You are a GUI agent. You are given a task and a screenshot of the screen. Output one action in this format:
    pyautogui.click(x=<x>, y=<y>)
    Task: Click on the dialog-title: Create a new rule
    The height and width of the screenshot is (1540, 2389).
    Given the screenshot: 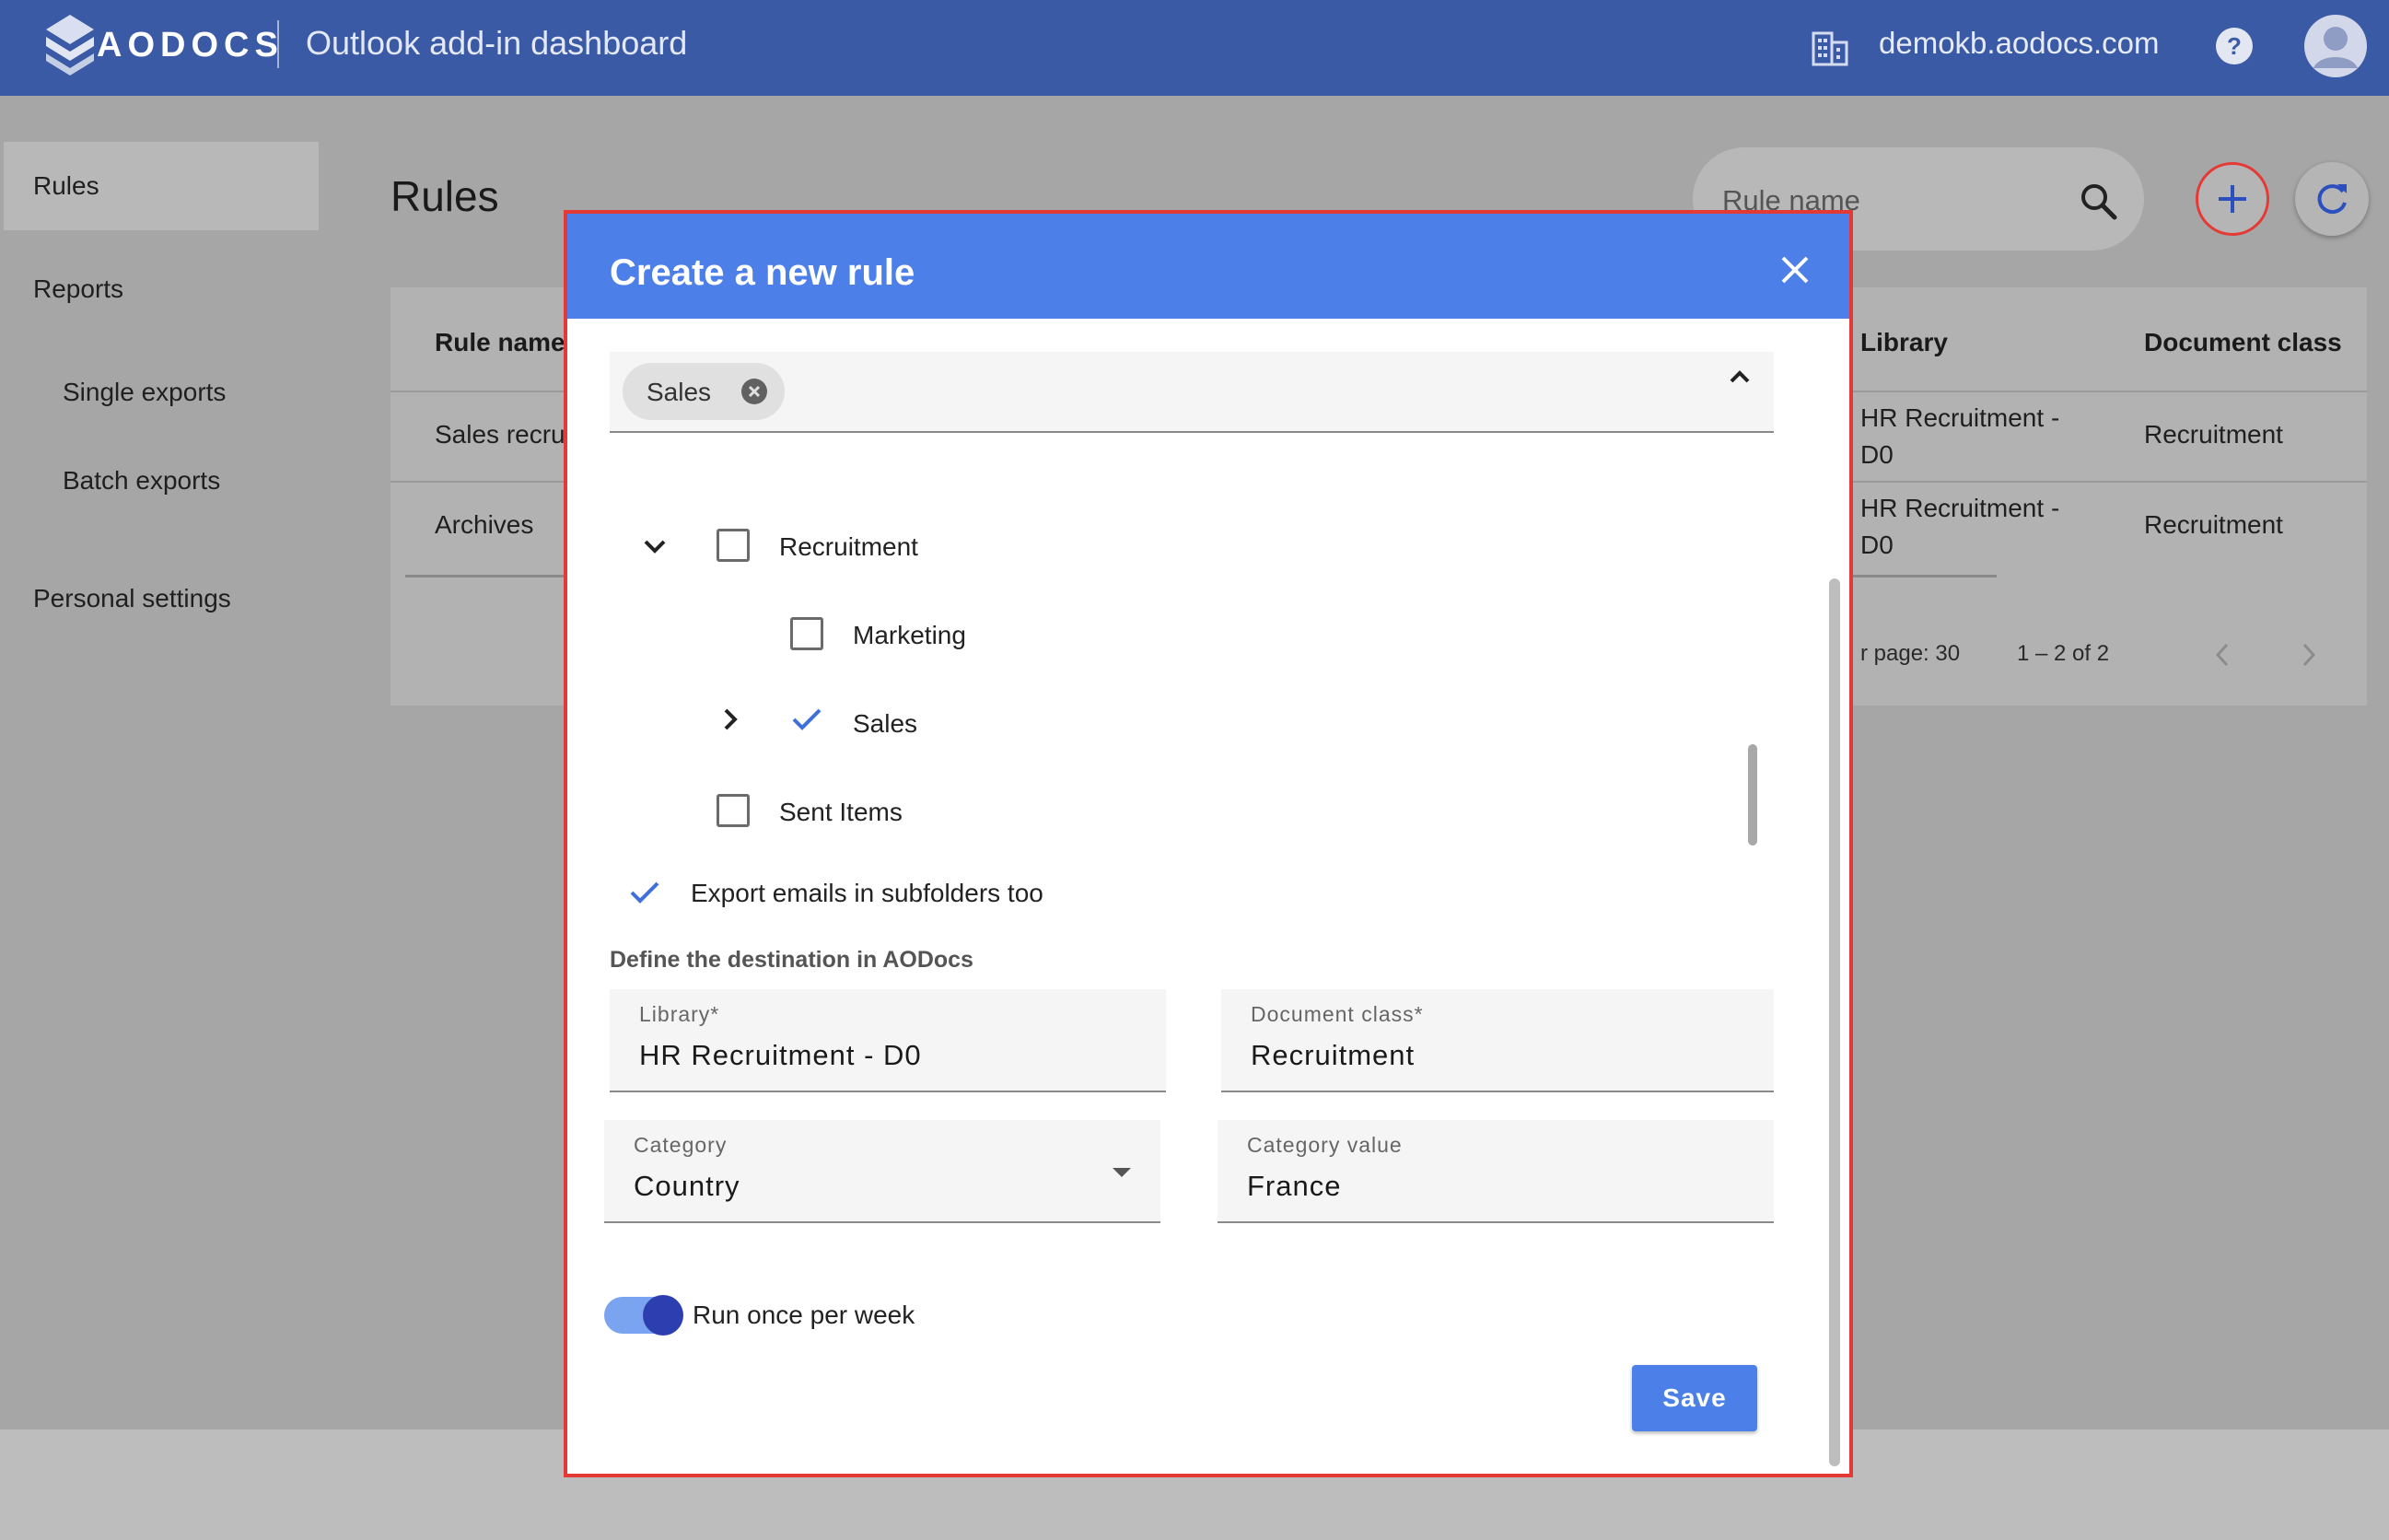 What is the action you would take?
    pyautogui.click(x=762, y=272)
    